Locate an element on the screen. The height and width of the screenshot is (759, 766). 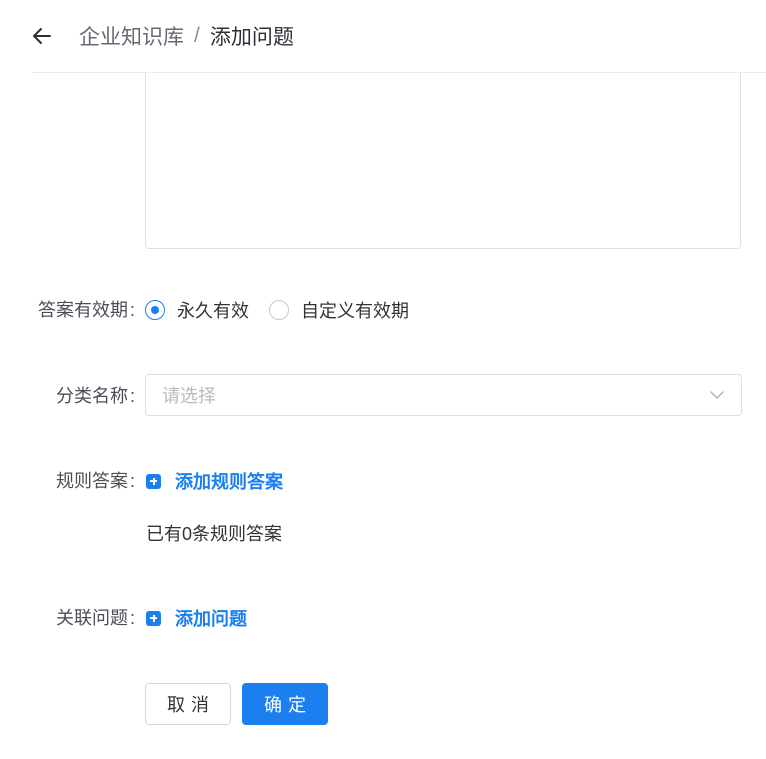
confirm-button-label: 确定 is located at coordinates (288, 705).